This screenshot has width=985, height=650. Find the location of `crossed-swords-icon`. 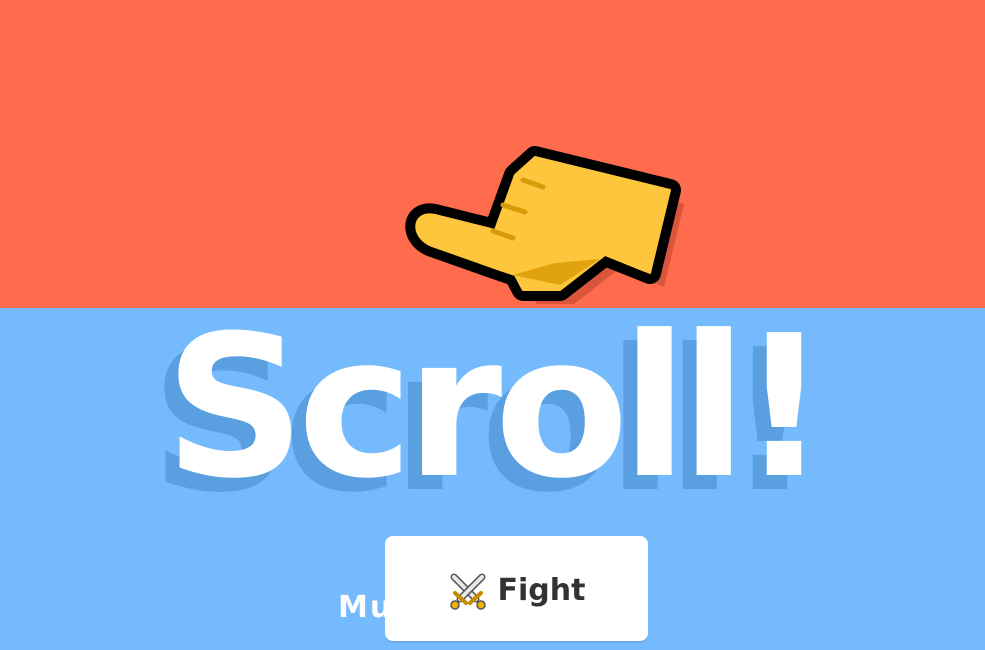

crossed-swords-icon is located at coordinates (468, 591).